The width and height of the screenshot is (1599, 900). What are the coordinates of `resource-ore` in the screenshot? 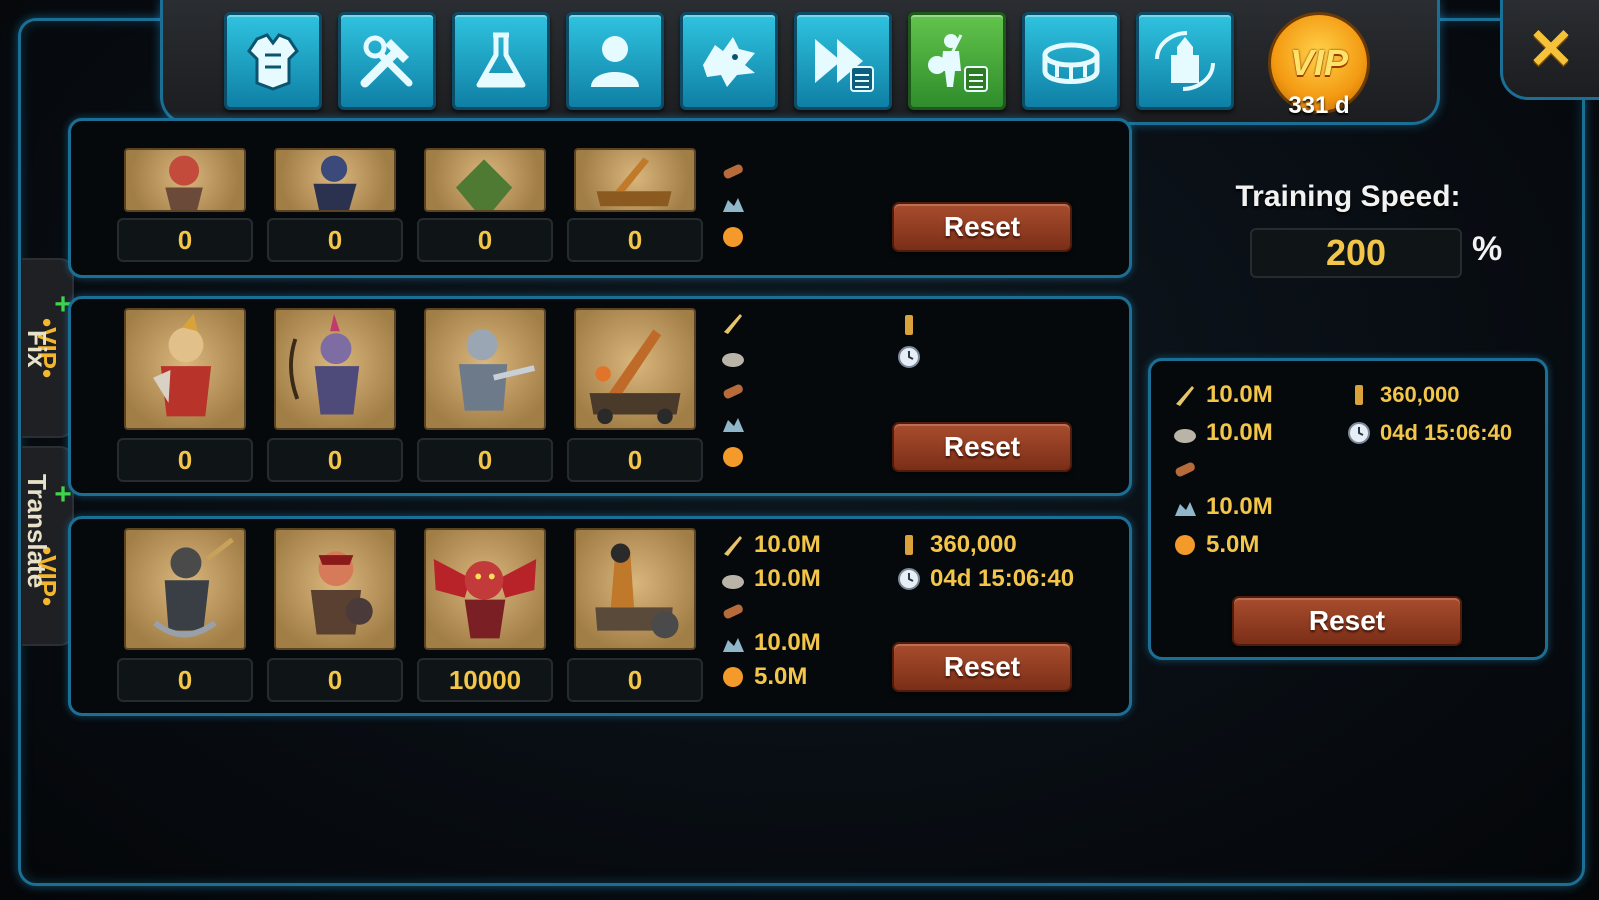 It's located at (737, 203).